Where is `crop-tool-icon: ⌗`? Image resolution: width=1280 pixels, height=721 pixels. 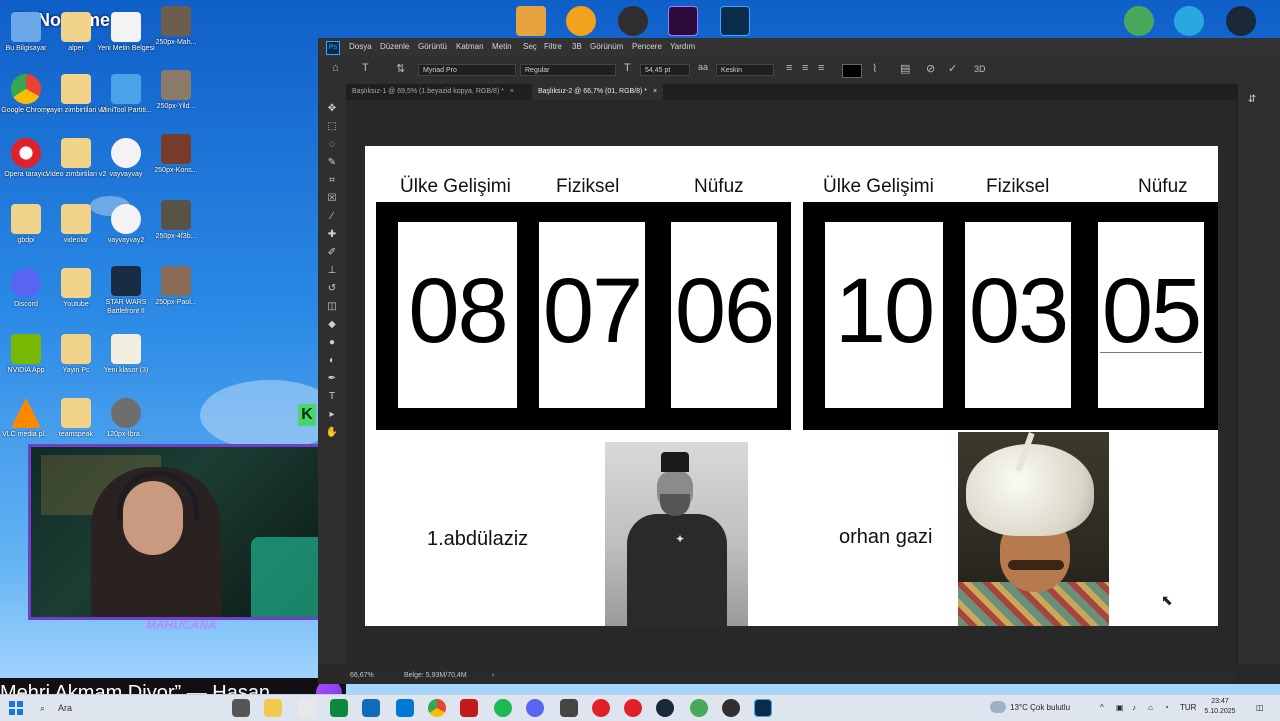 crop-tool-icon: ⌗ is located at coordinates (332, 181).